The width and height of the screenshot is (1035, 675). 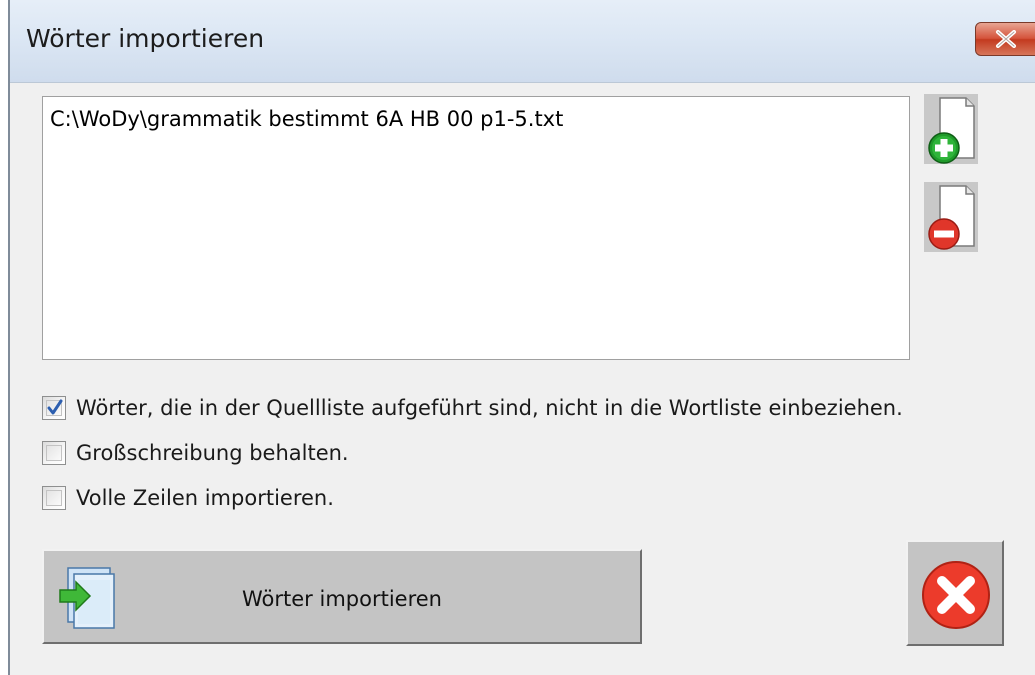 I want to click on title-bar: Wörter importieren, so click(x=522, y=41).